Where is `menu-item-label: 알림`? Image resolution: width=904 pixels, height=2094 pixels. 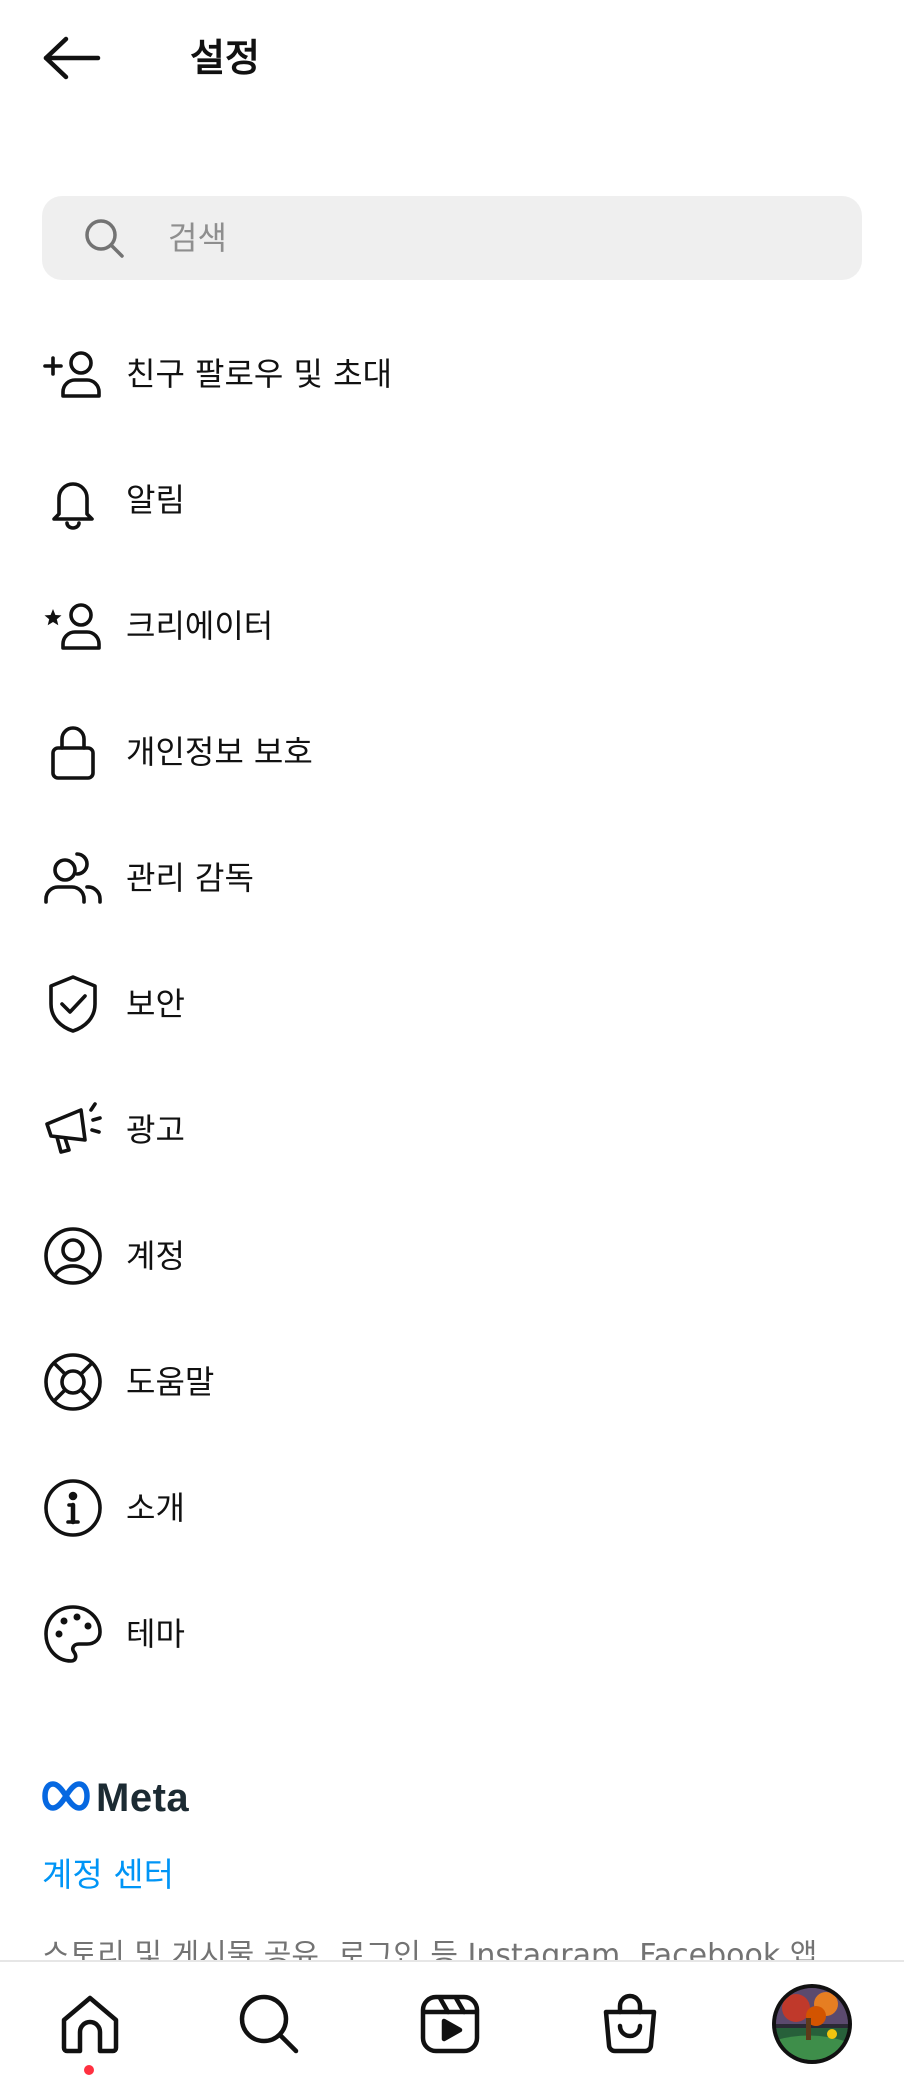
menu-item-label: 알림 is located at coordinates (155, 500).